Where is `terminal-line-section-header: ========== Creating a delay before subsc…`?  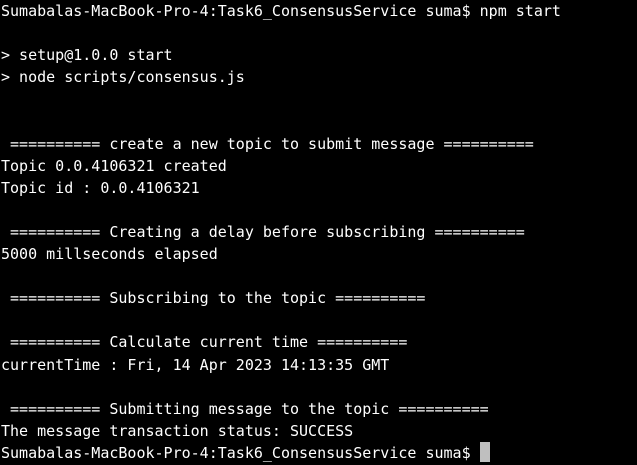 terminal-line-section-header: ========== Creating a delay before subsc… is located at coordinates (263, 231).